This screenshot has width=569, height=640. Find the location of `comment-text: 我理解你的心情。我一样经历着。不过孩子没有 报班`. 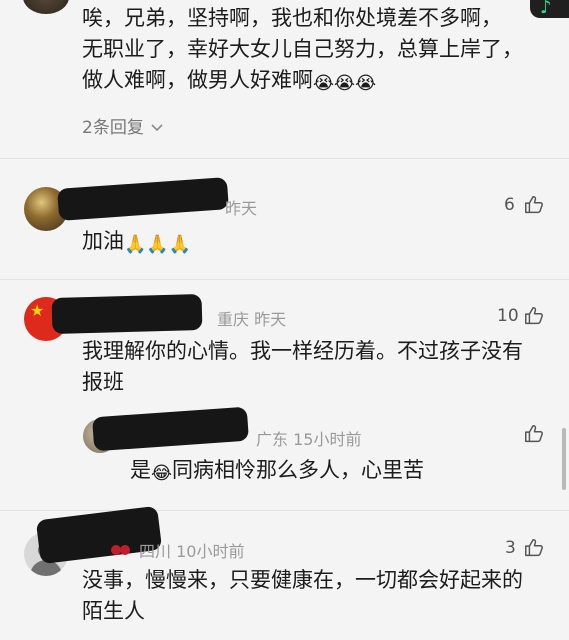

comment-text: 我理解你的心情。我一样经历着。不过孩子没有 报班 is located at coordinates (302, 366).